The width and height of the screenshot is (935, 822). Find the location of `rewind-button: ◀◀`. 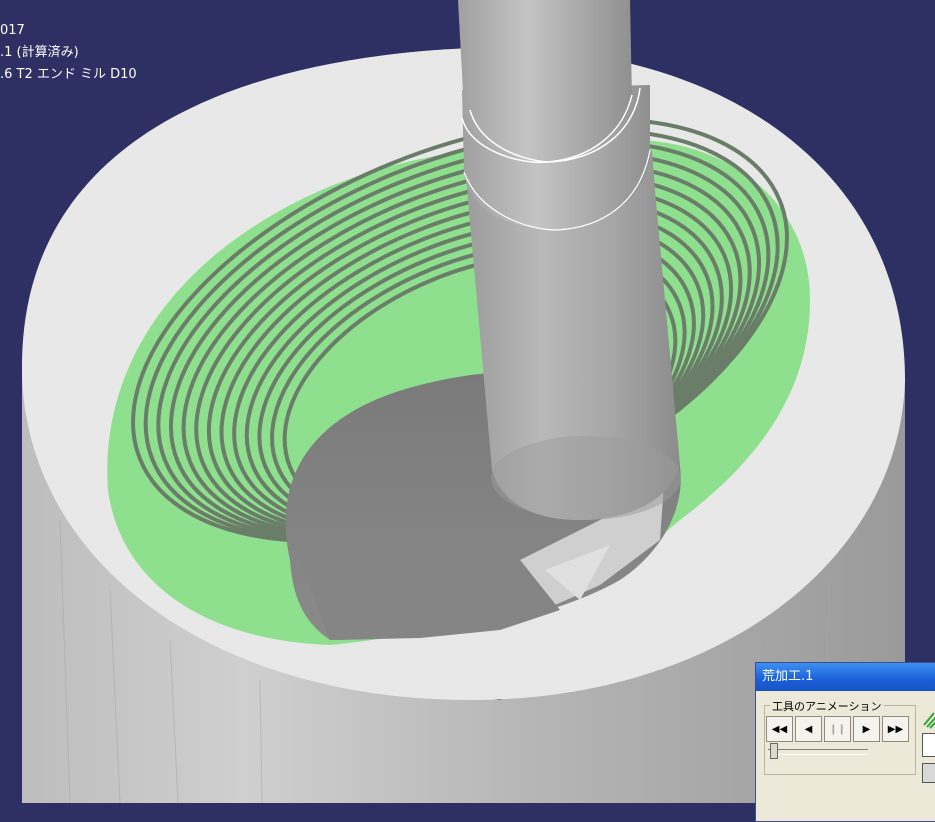

rewind-button: ◀◀ is located at coordinates (779, 729).